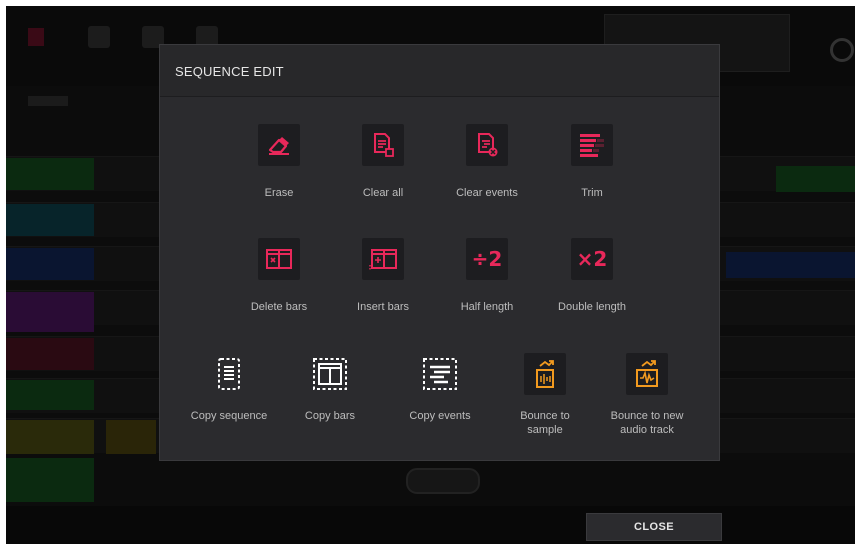  I want to click on copy-sequence-label: Copy sequence, so click(229, 416).